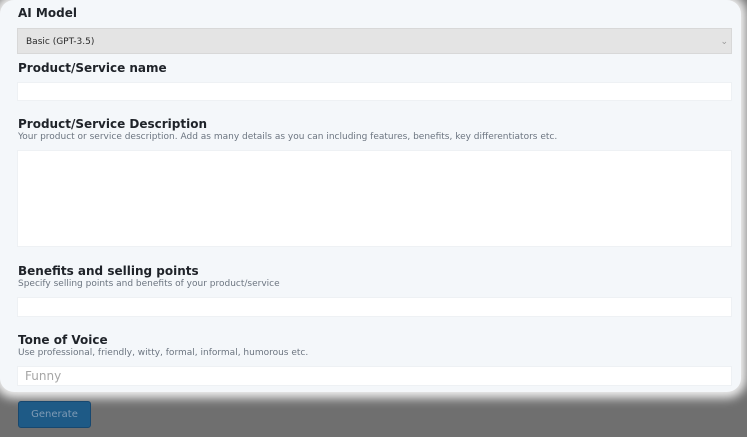  What do you see at coordinates (47, 13) in the screenshot?
I see `ai-model-label: AI Model` at bounding box center [47, 13].